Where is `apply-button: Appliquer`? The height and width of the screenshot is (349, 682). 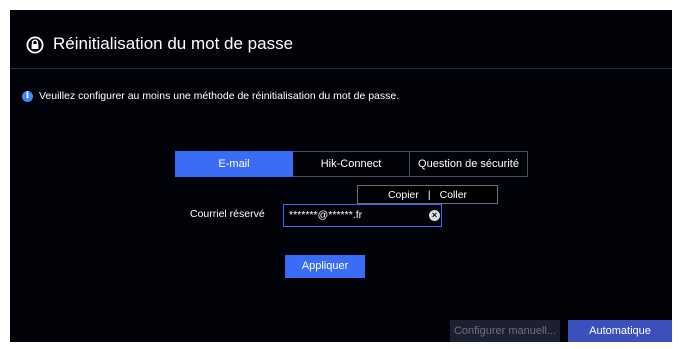 apply-button: Appliquer is located at coordinates (325, 266).